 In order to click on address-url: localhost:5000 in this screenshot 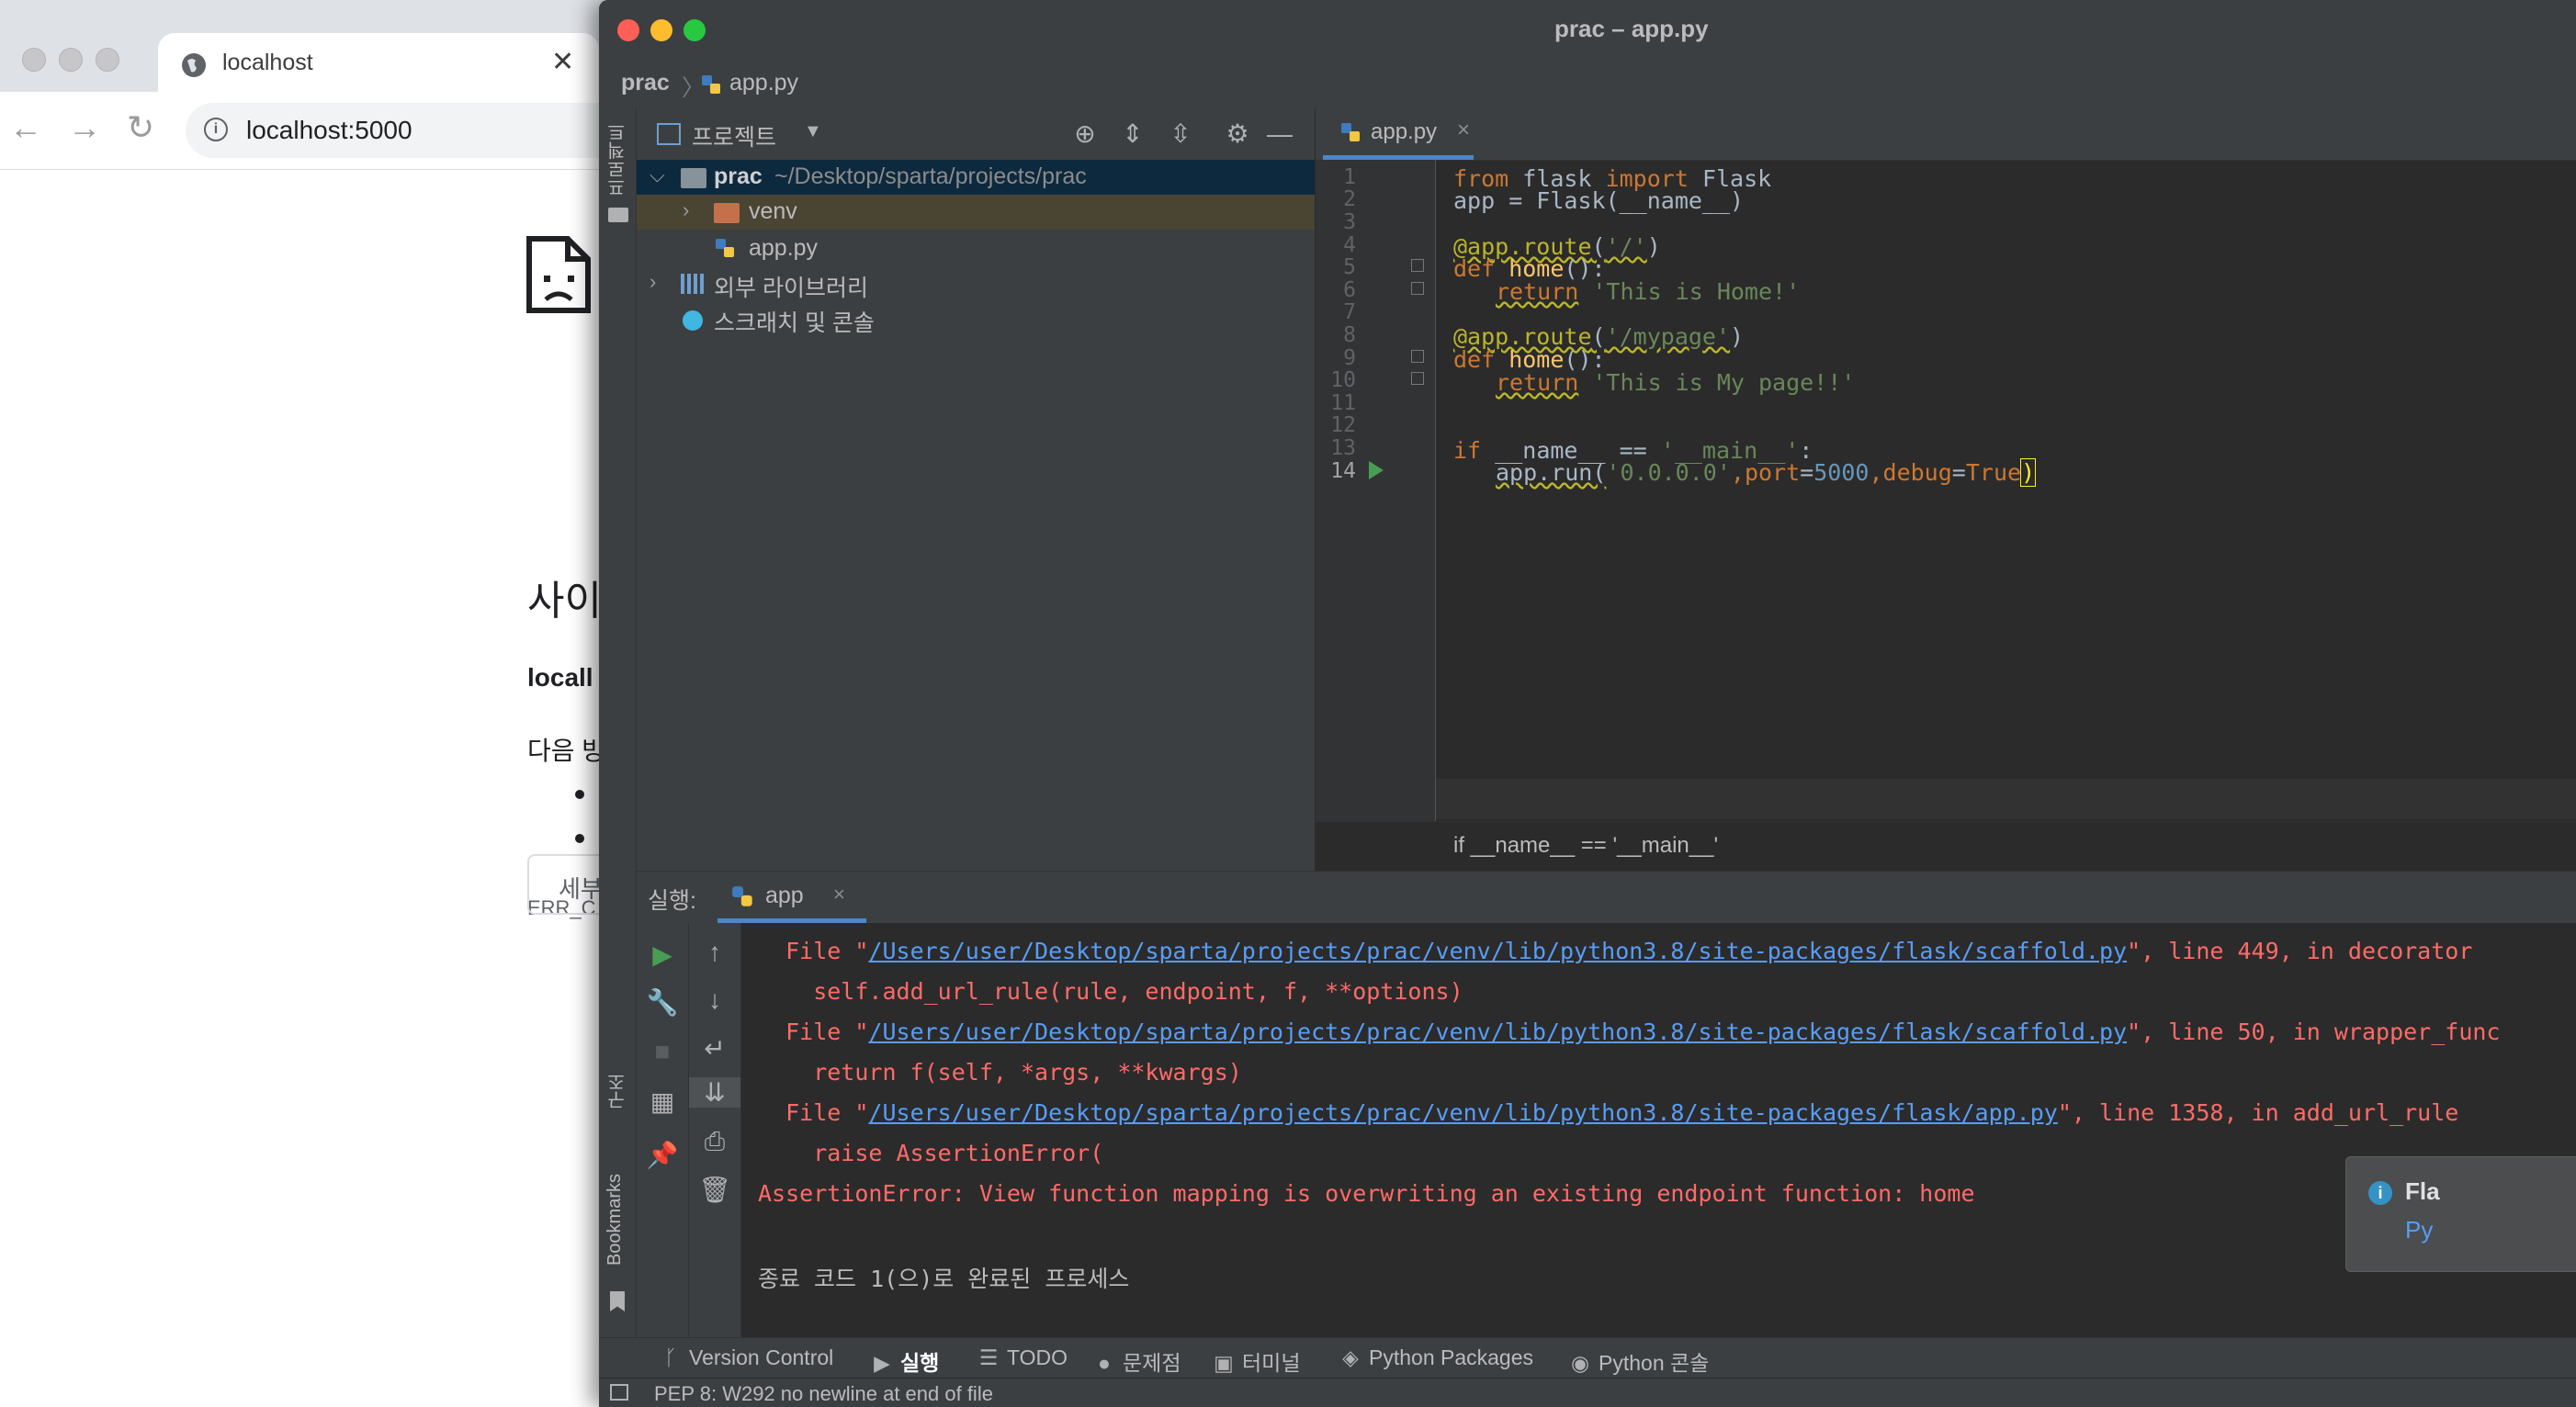, I will do `click(329, 130)`.